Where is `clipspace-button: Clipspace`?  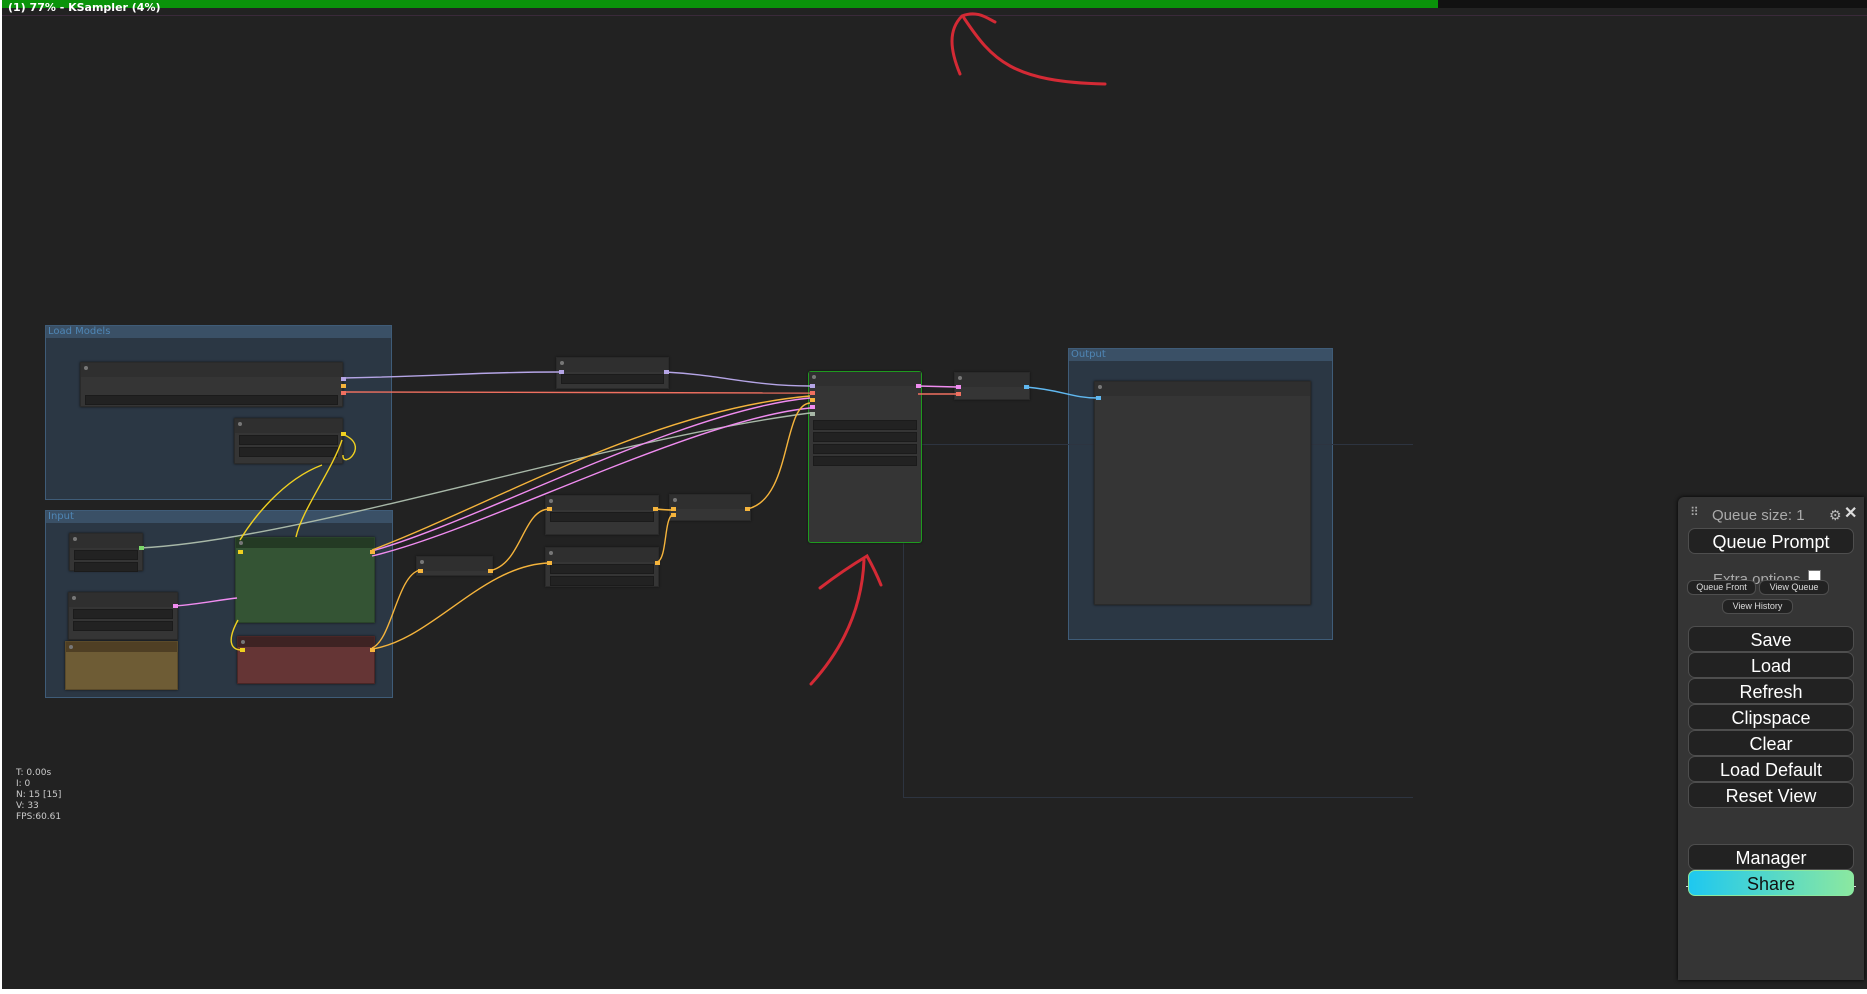 clipspace-button: Clipspace is located at coordinates (1771, 717).